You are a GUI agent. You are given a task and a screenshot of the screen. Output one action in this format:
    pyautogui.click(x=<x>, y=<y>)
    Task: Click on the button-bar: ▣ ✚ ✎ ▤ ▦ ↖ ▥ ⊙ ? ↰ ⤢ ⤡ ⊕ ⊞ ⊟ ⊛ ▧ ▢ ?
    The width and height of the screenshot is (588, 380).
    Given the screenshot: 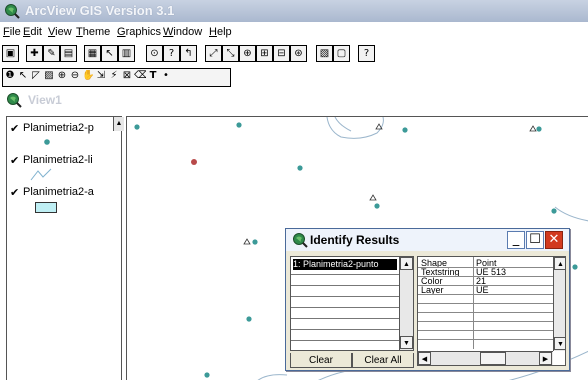 What is the action you would take?
    pyautogui.click(x=294, y=55)
    